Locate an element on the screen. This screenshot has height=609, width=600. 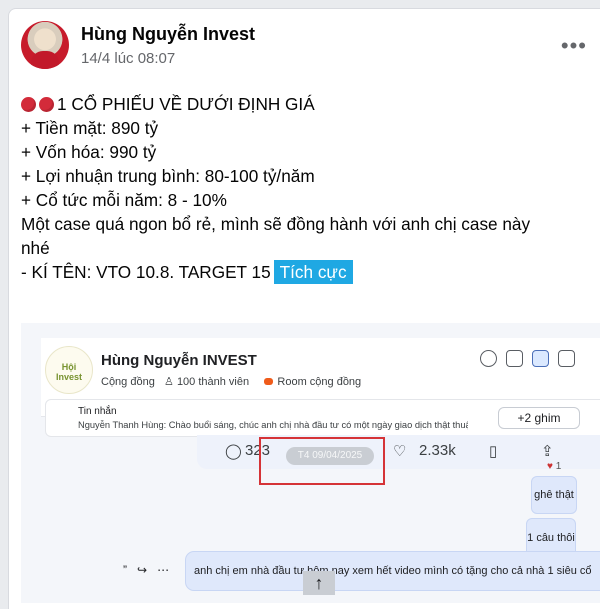
more-icon: ⋯ is located at coordinates (168, 570).